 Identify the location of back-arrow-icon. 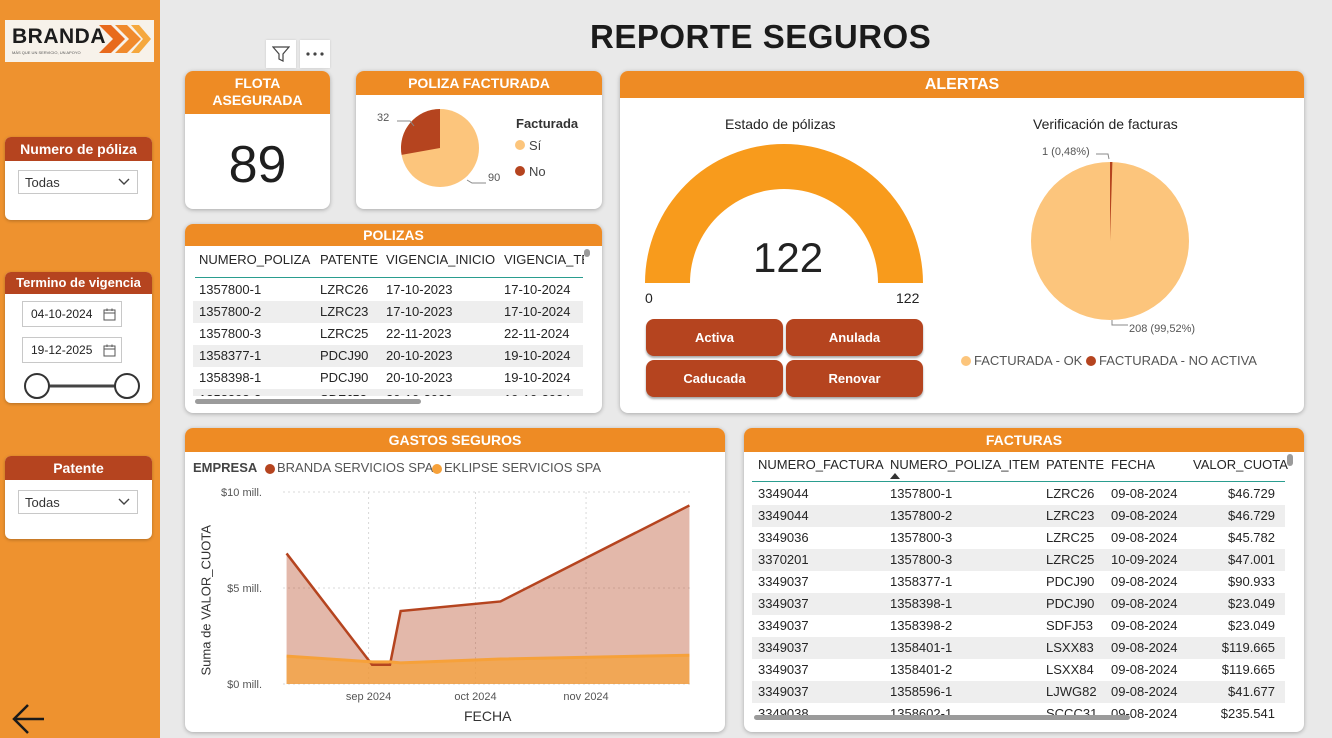
(29, 719).